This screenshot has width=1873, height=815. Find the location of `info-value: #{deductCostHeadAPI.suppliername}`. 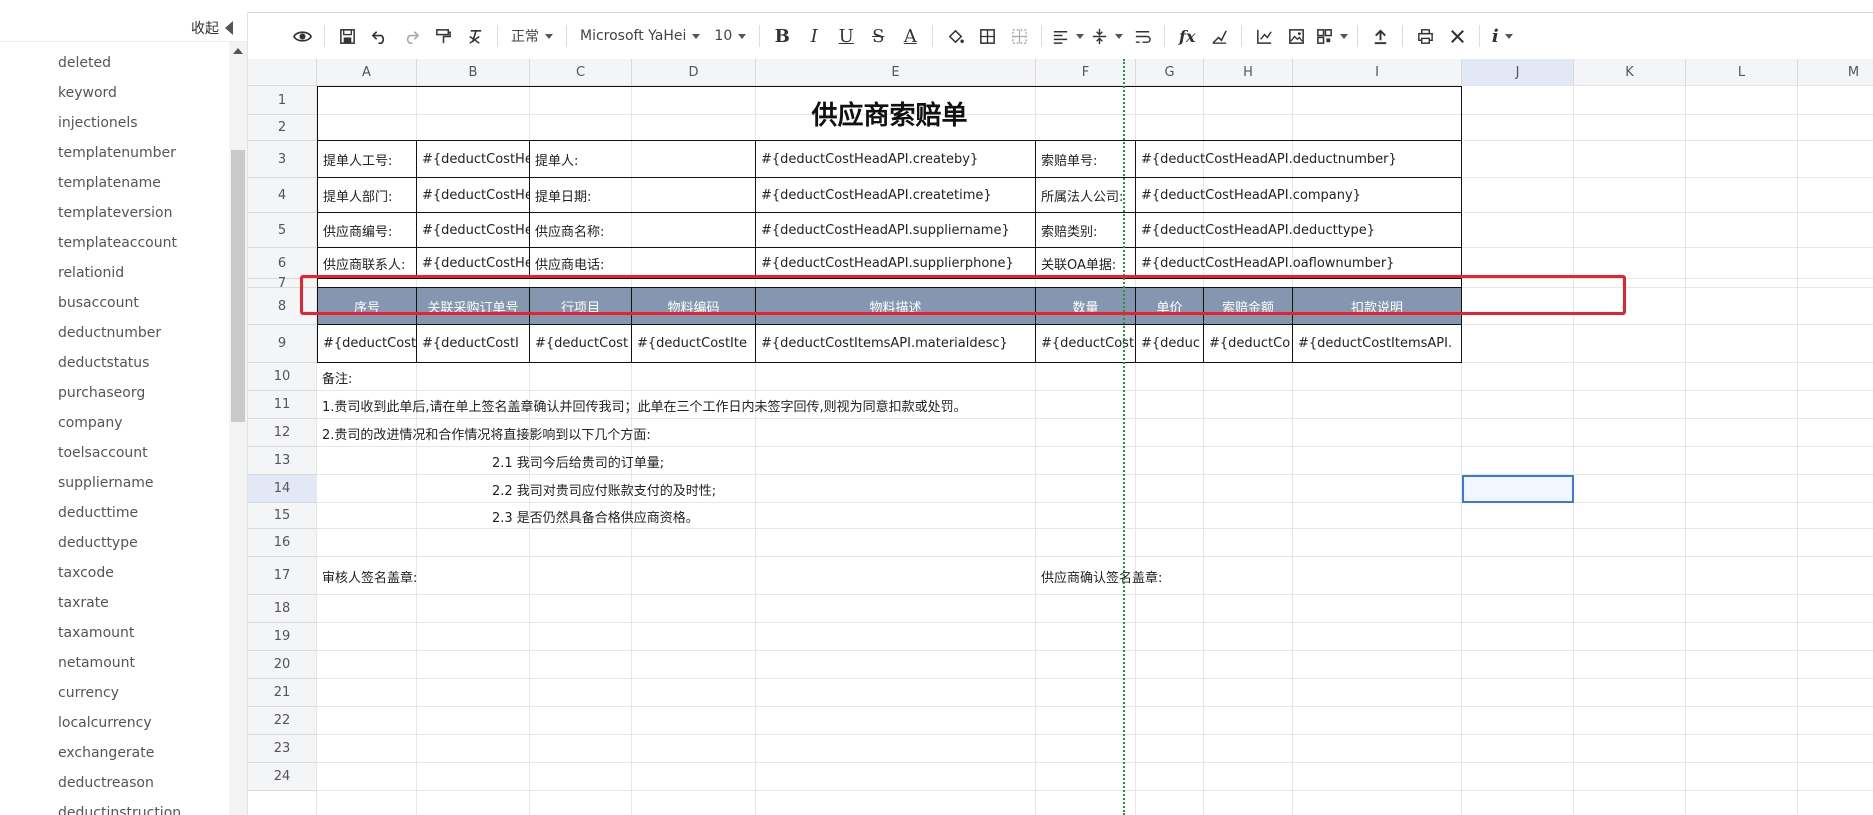

info-value: #{deductCostHeadAPI.suppliername} is located at coordinates (896, 230).